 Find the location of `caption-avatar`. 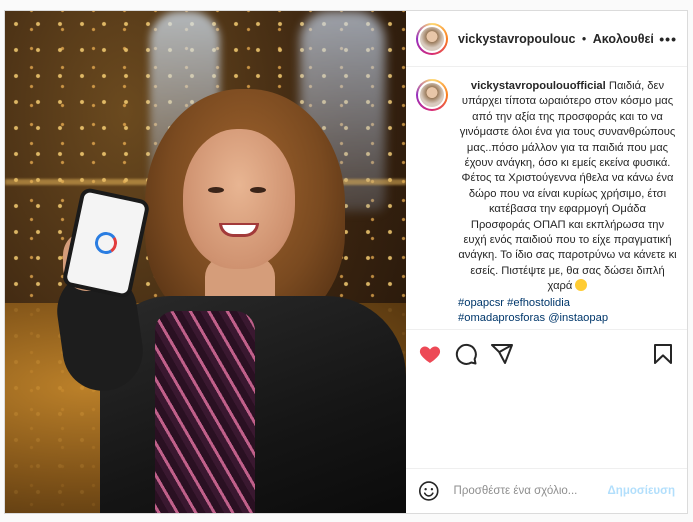

caption-avatar is located at coordinates (432, 95).